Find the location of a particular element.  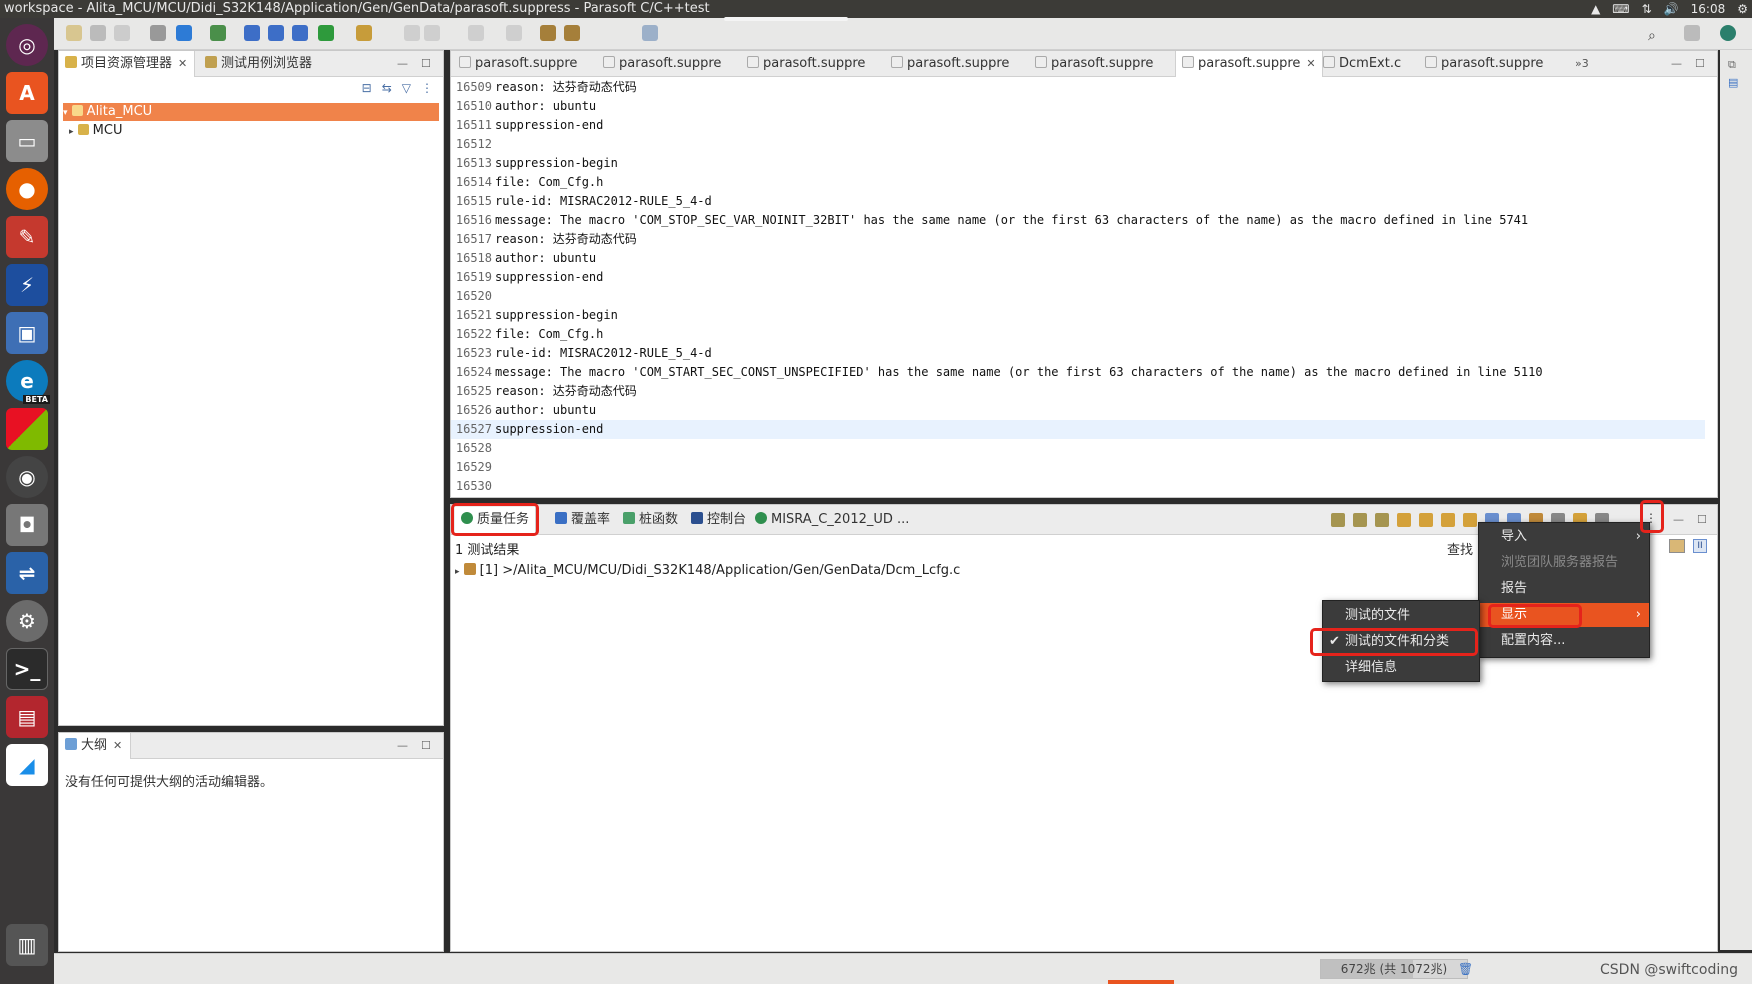

restore-icon: ⧉ is located at coordinates (1732, 65).